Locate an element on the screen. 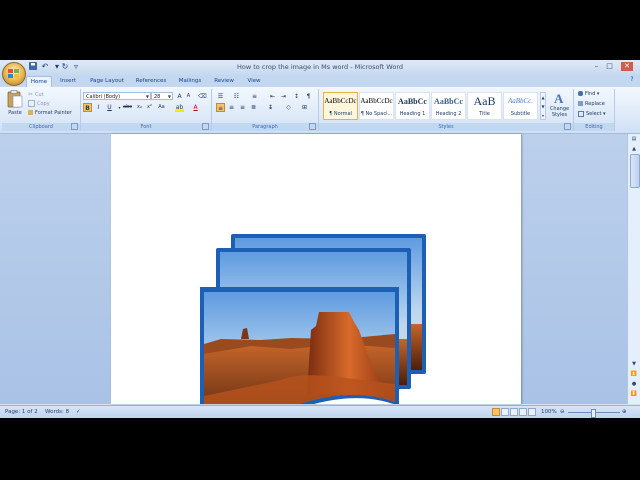 The width and height of the screenshot is (640, 480). tab-page-layout: Page Layout is located at coordinates (107, 81).